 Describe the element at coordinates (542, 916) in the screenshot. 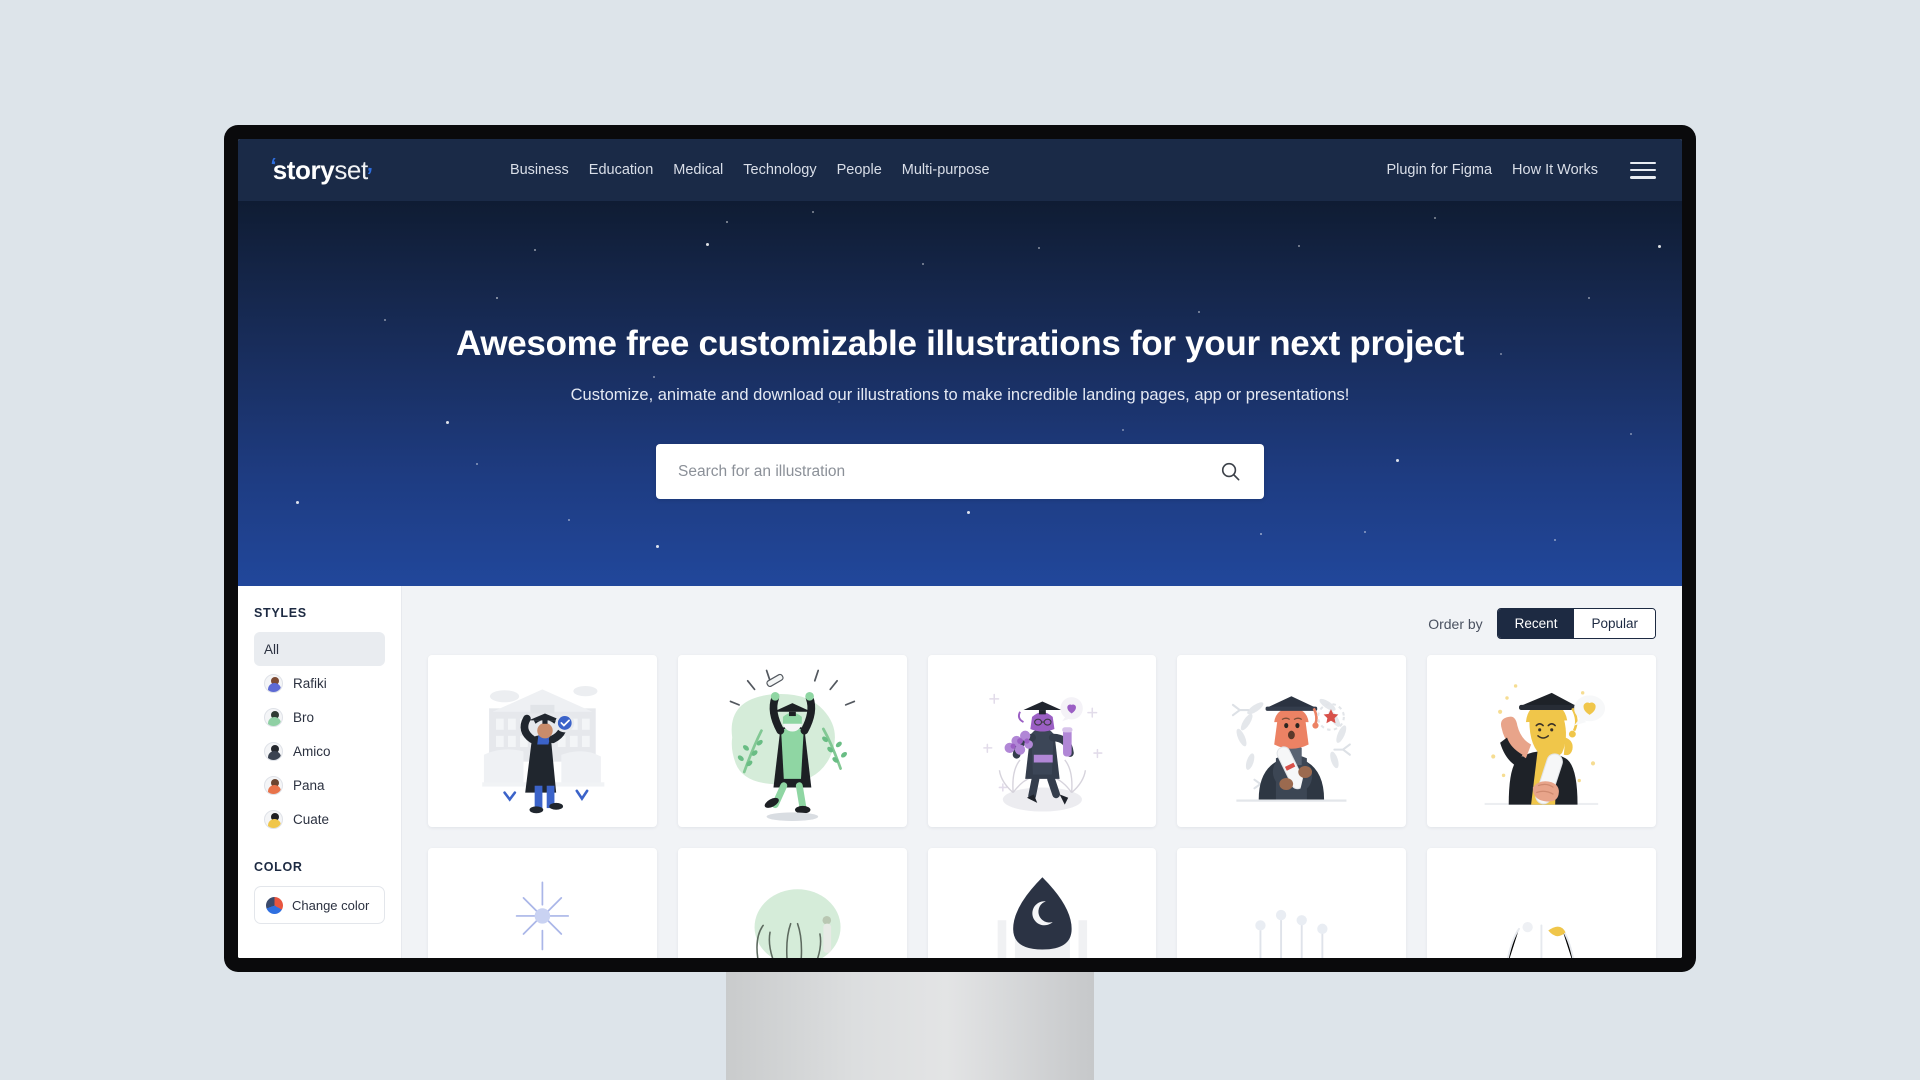

I see `illustration-graduation-blue-sparkles-row2` at that location.